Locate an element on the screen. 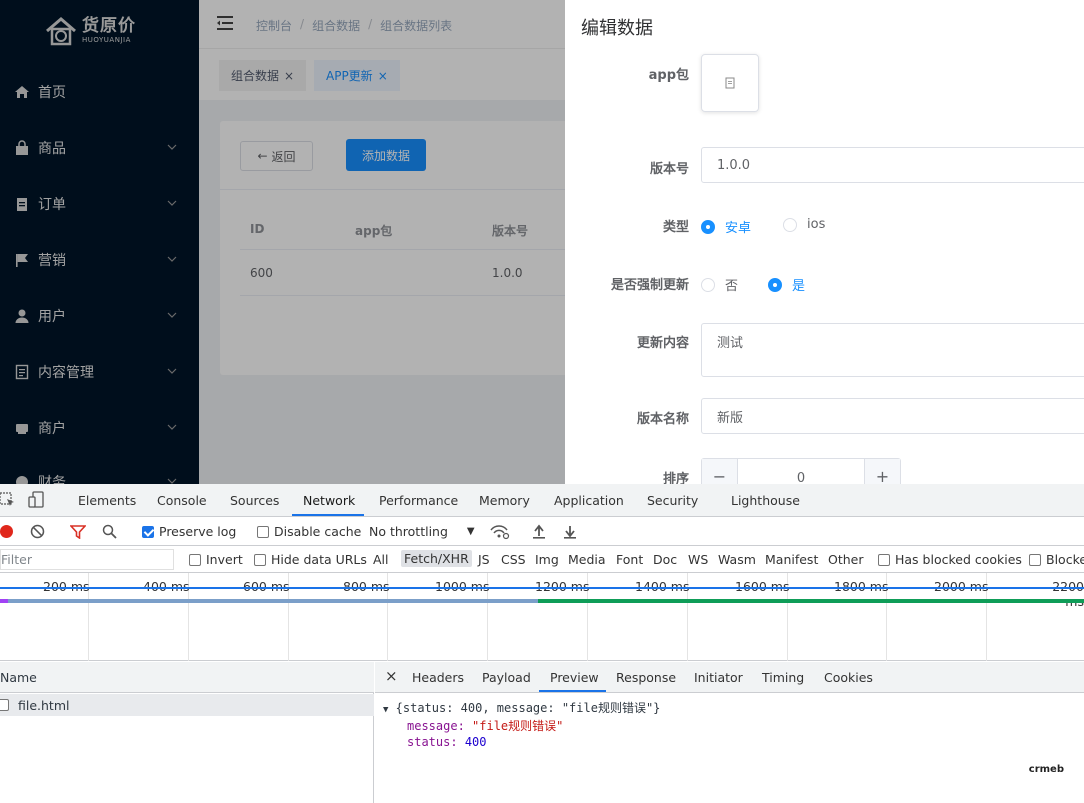 This screenshot has height=803, width=1084. close-icon: × is located at coordinates (391, 676).